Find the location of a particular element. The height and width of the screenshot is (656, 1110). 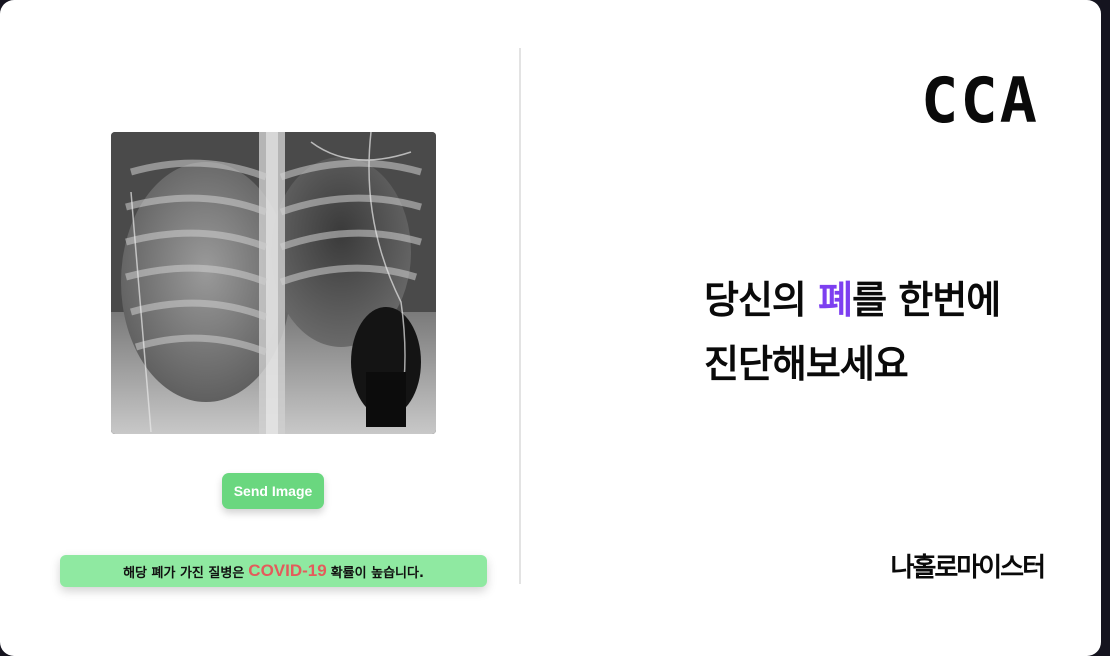

diagnosis-result-banner: 해당 폐가 가진 질병은 COVID-19 확률이 높습니다. is located at coordinates (273, 571).